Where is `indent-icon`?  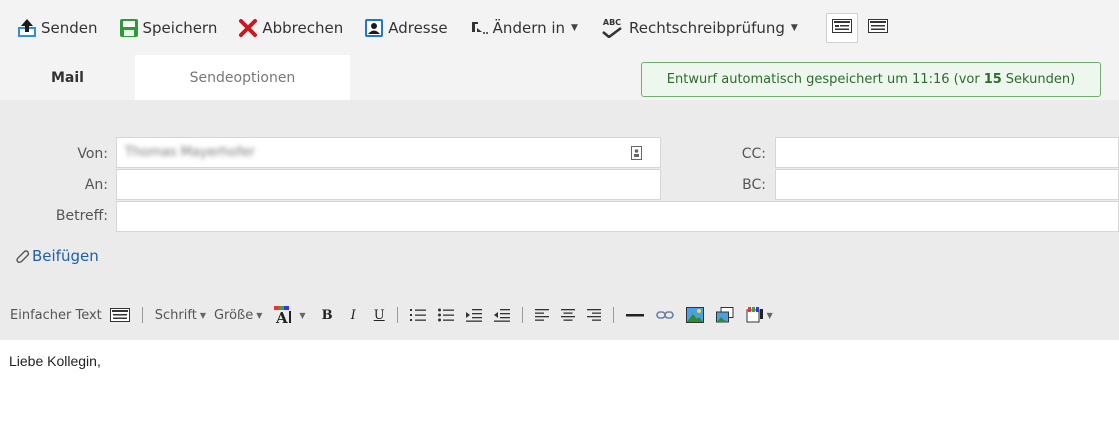 indent-icon is located at coordinates (473, 315).